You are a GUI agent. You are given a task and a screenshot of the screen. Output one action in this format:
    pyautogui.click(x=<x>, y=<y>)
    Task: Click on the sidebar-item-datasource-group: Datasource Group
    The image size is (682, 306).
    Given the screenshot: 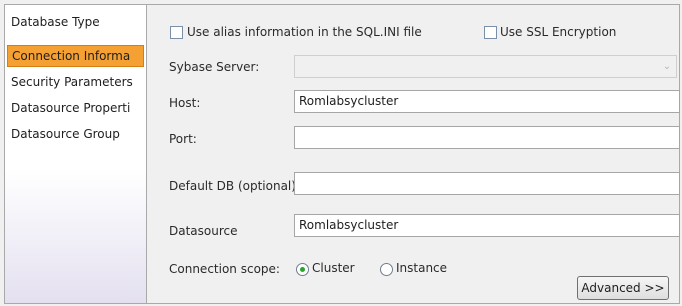 What is the action you would take?
    pyautogui.click(x=75, y=134)
    